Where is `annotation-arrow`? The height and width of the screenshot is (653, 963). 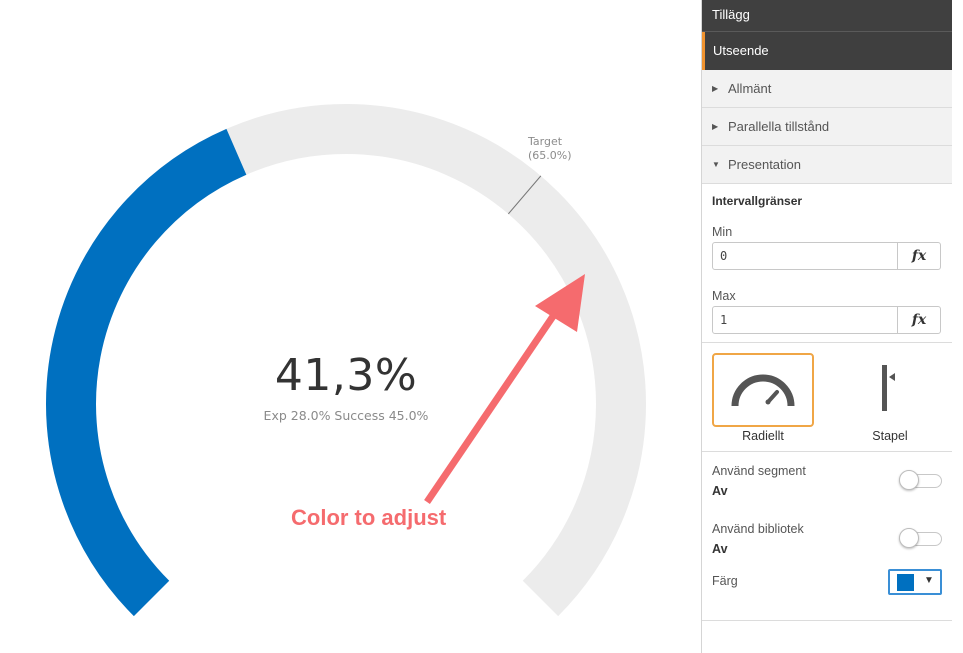 annotation-arrow is located at coordinates (494, 402).